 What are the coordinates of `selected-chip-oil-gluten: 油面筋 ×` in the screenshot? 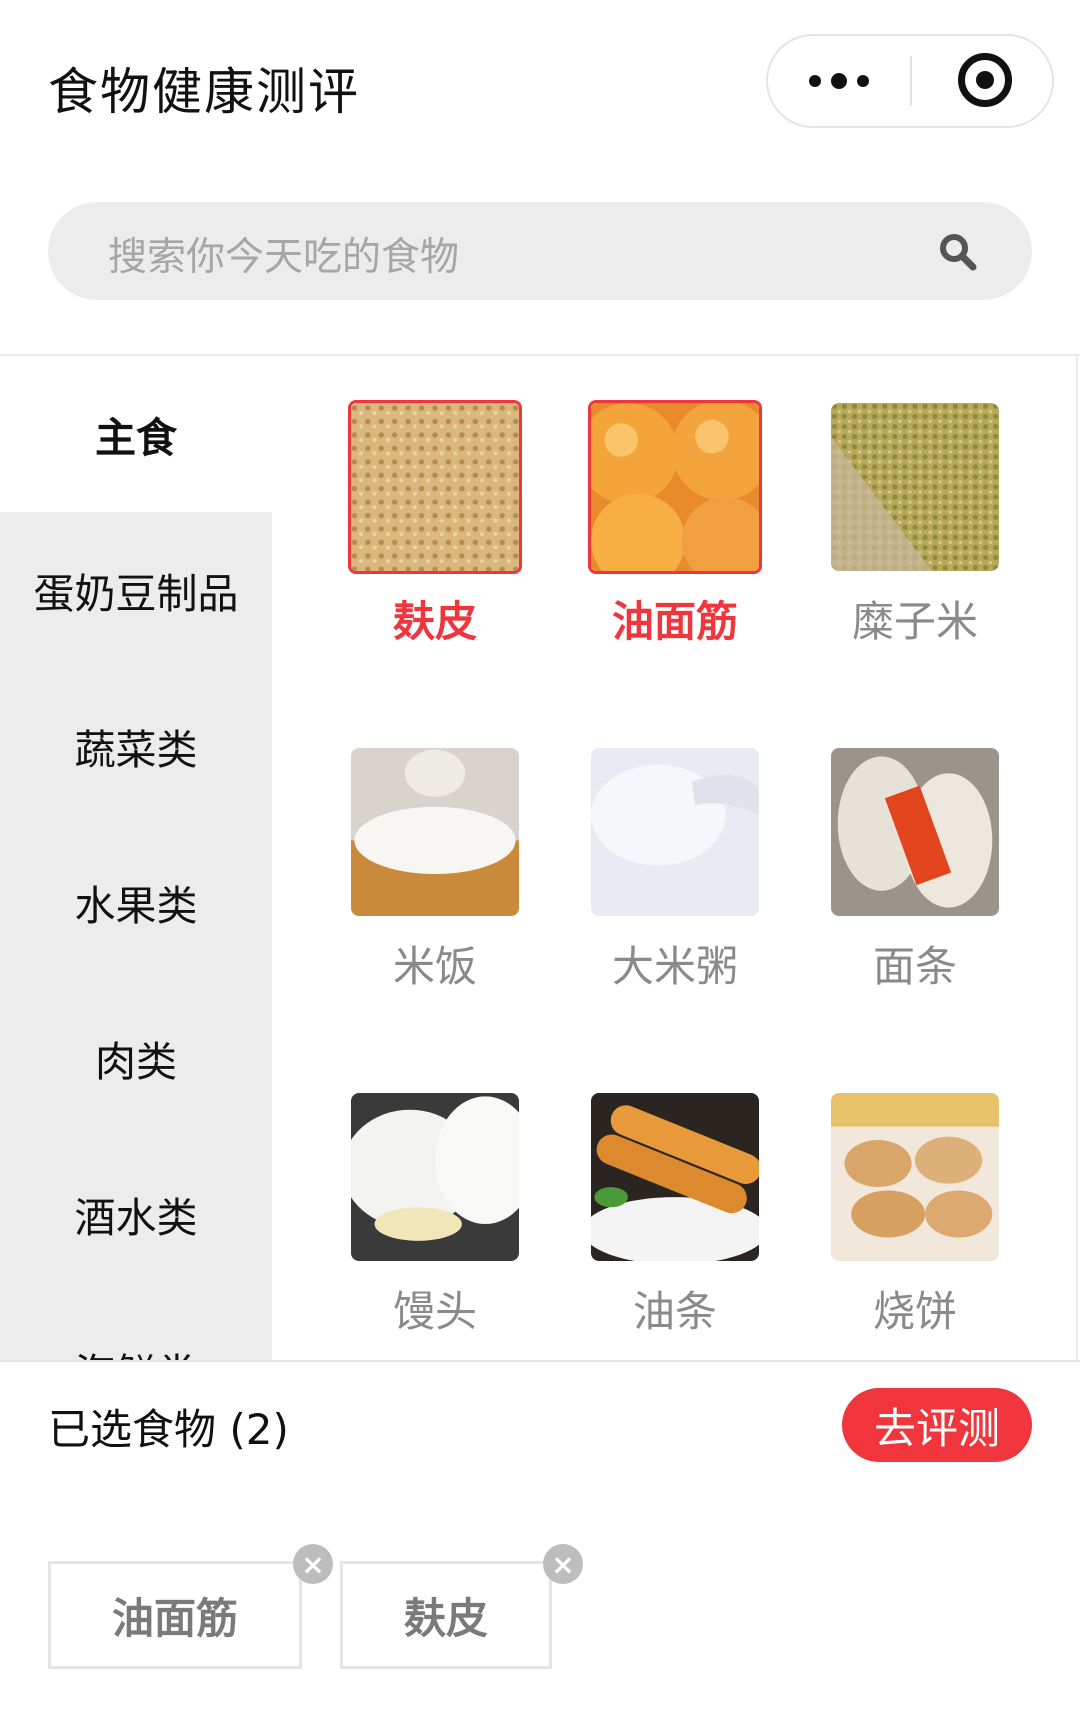 It's located at (190, 1606).